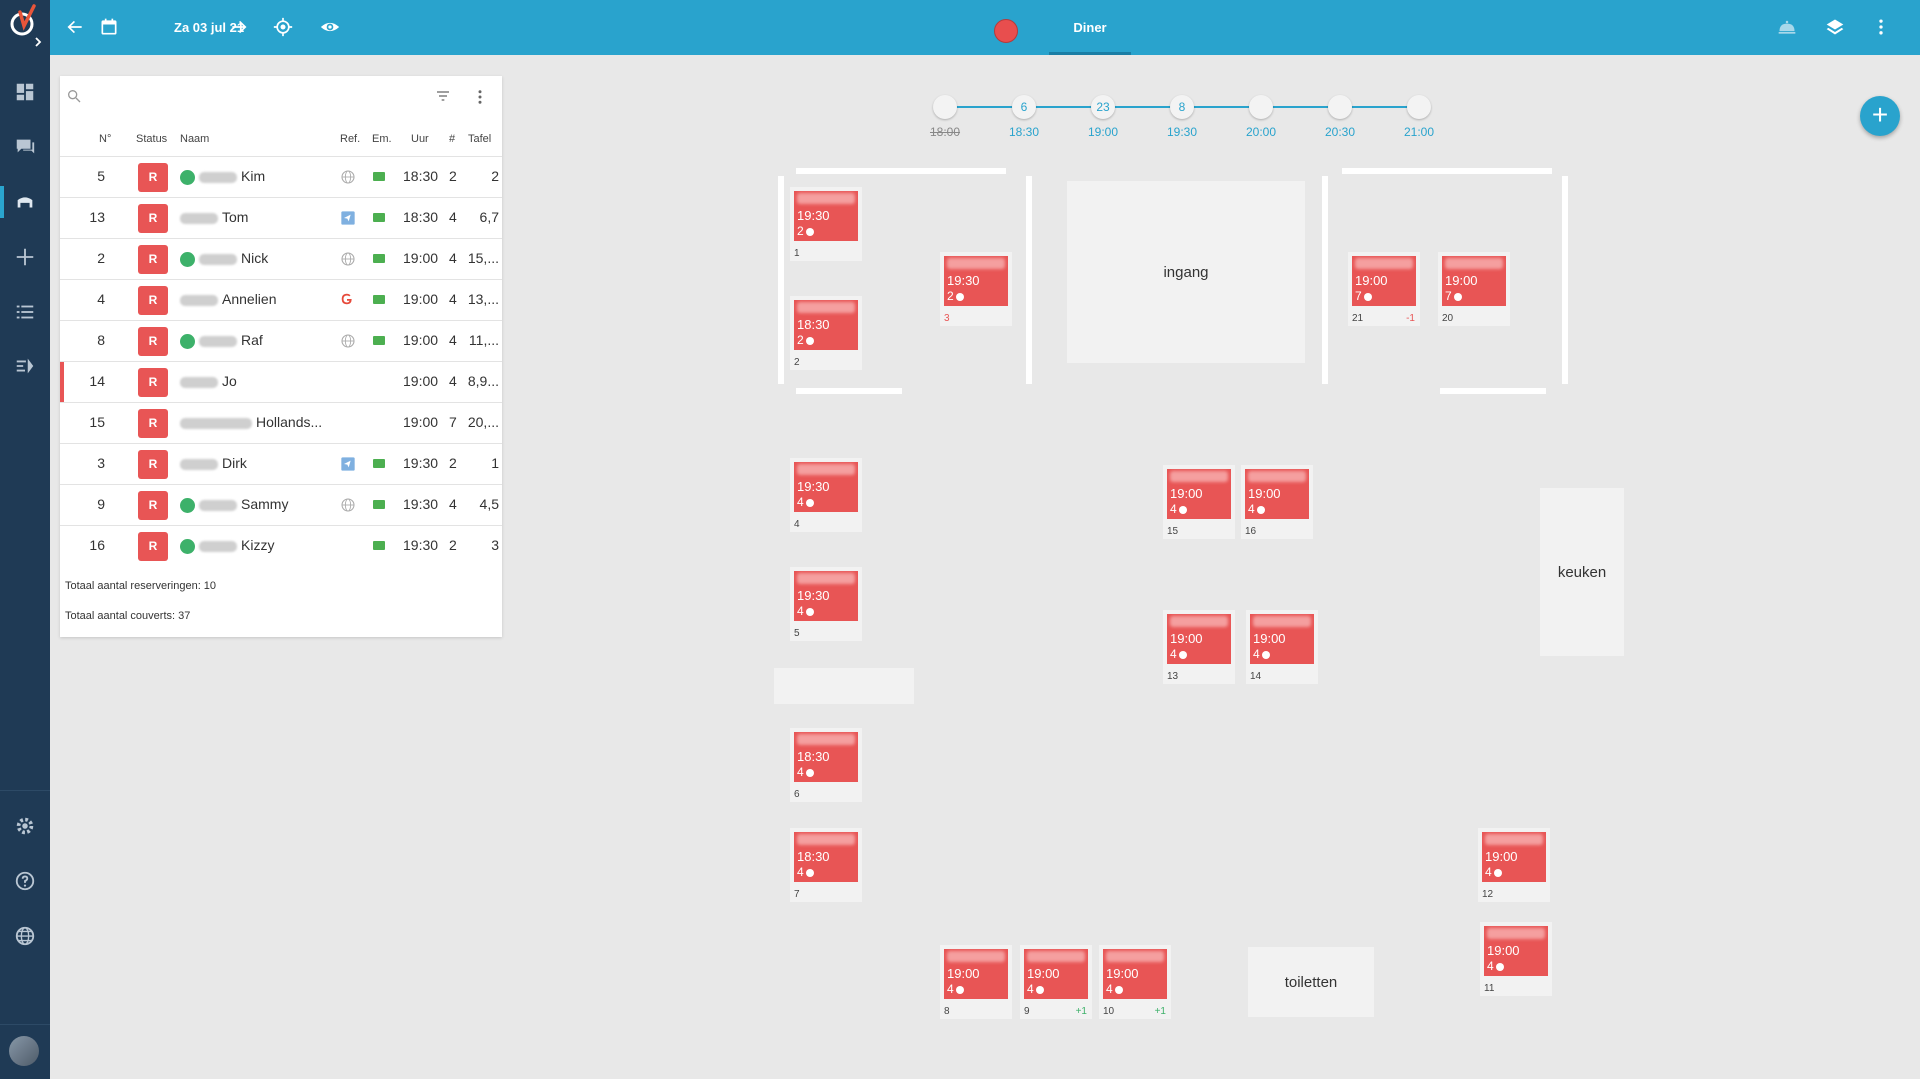  Describe the element at coordinates (151, 139) in the screenshot. I see `col-header-status: Status` at that location.